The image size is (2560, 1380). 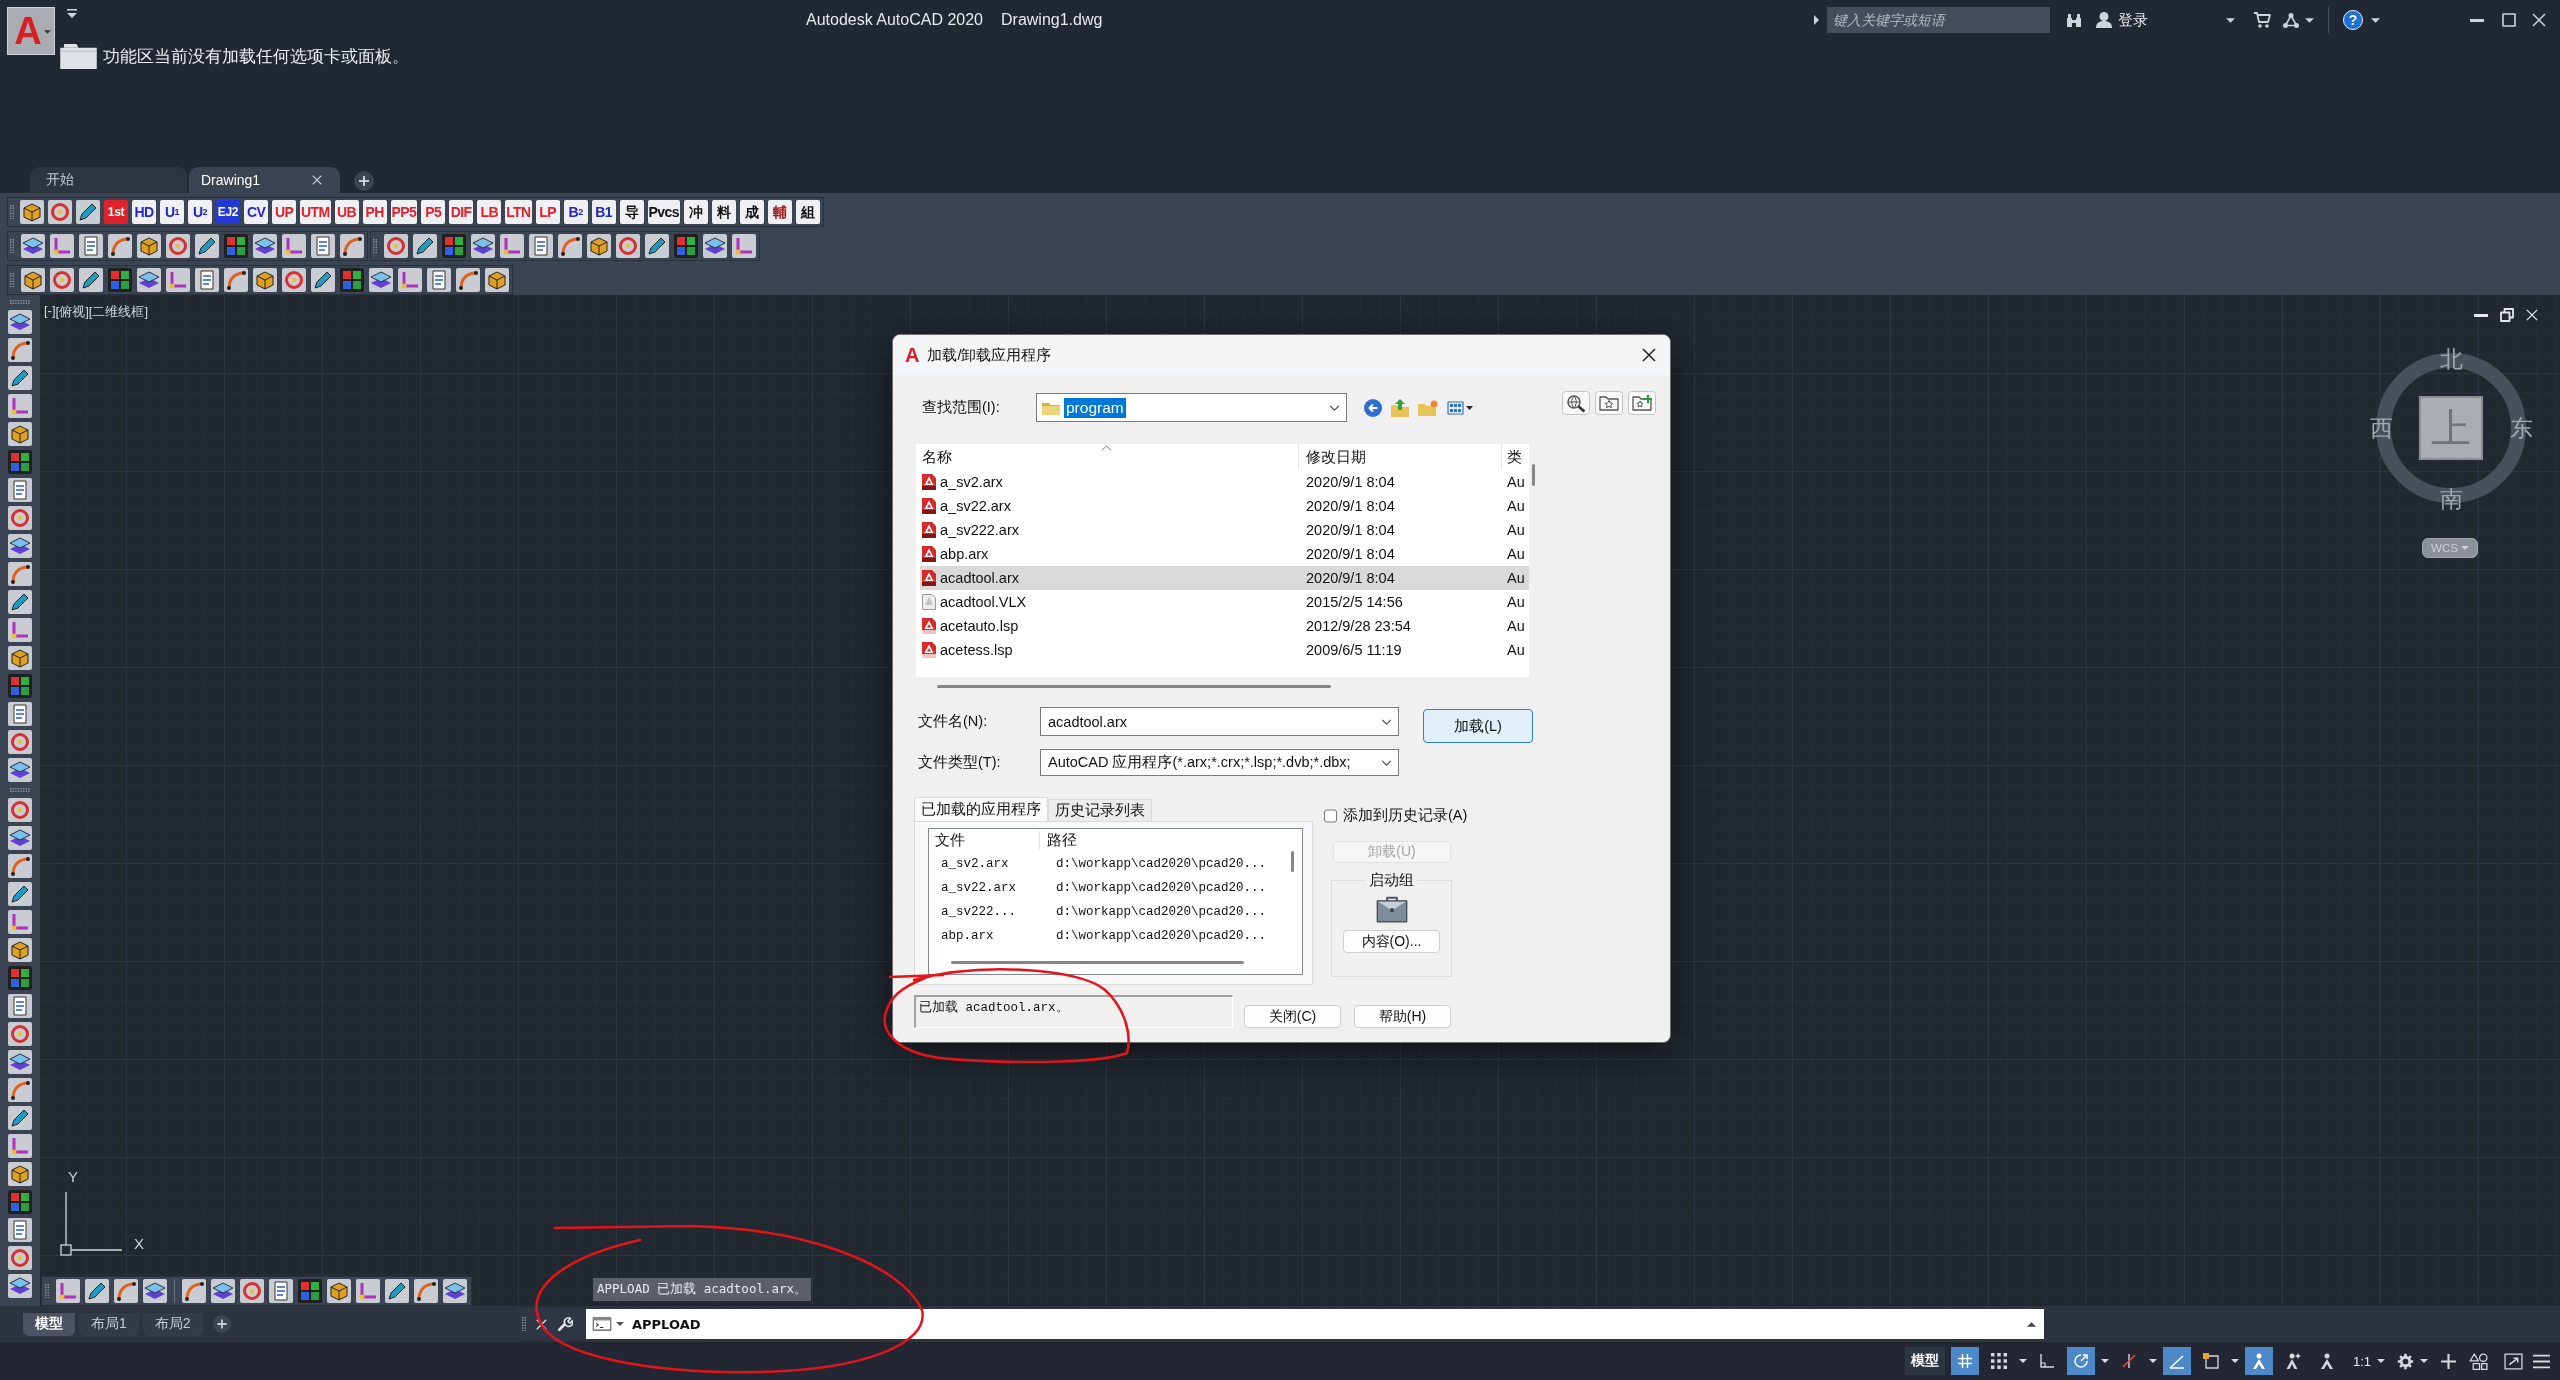 What do you see at coordinates (2080, 1361) in the screenshot?
I see `status-toggle-button` at bounding box center [2080, 1361].